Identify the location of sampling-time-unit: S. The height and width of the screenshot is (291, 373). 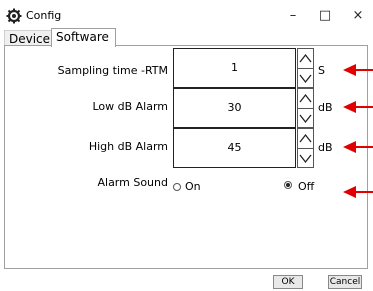
(321, 70).